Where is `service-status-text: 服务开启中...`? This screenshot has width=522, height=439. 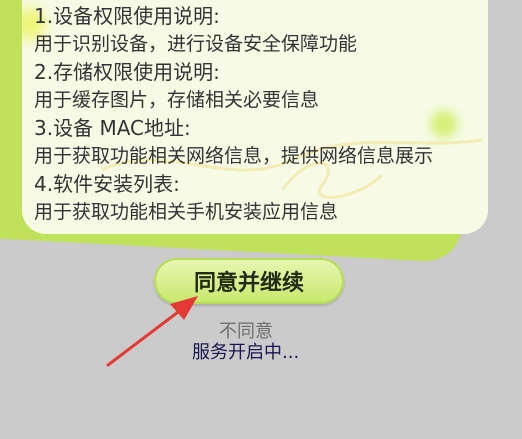
service-status-text: 服务开启中... is located at coordinates (246, 352).